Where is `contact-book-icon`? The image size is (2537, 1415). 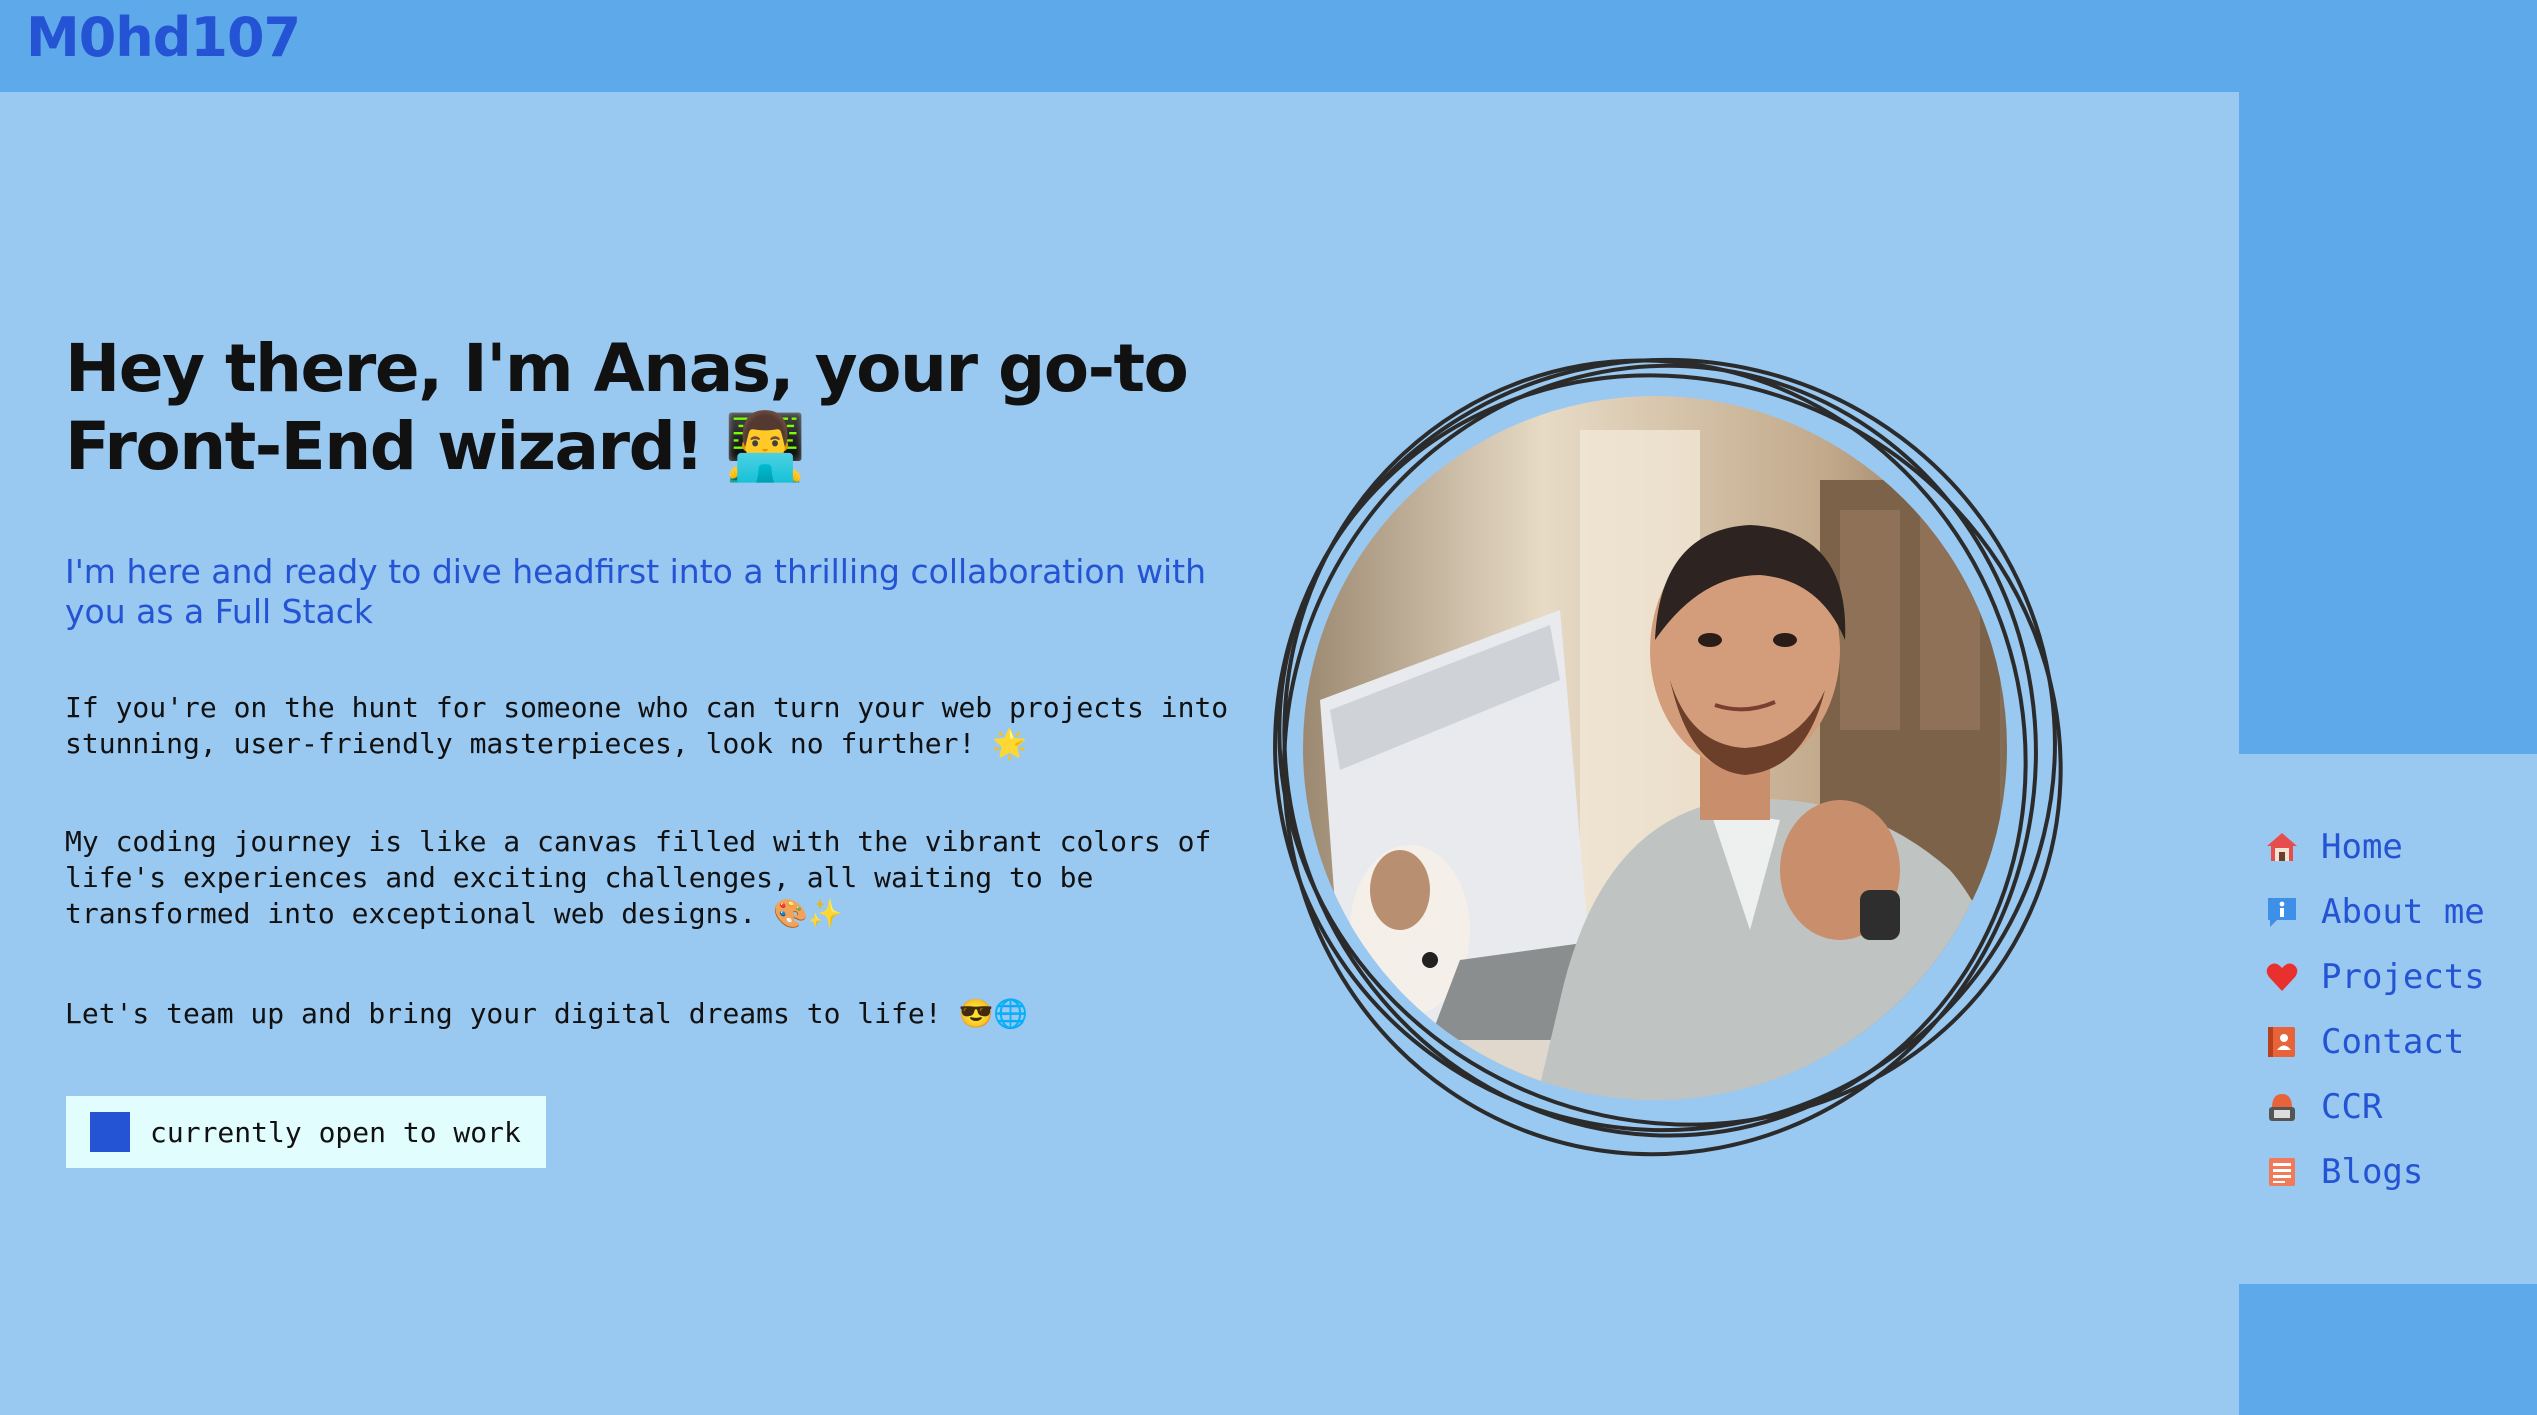
contact-book-icon is located at coordinates (2282, 1042).